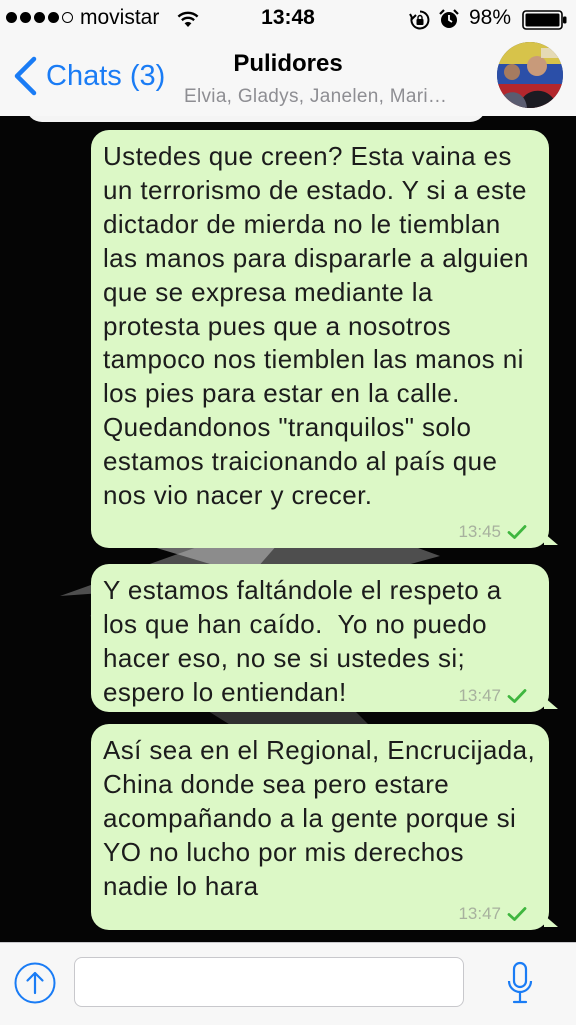 The image size is (576, 1025). Describe the element at coordinates (35, 983) in the screenshot. I see `share-icon` at that location.